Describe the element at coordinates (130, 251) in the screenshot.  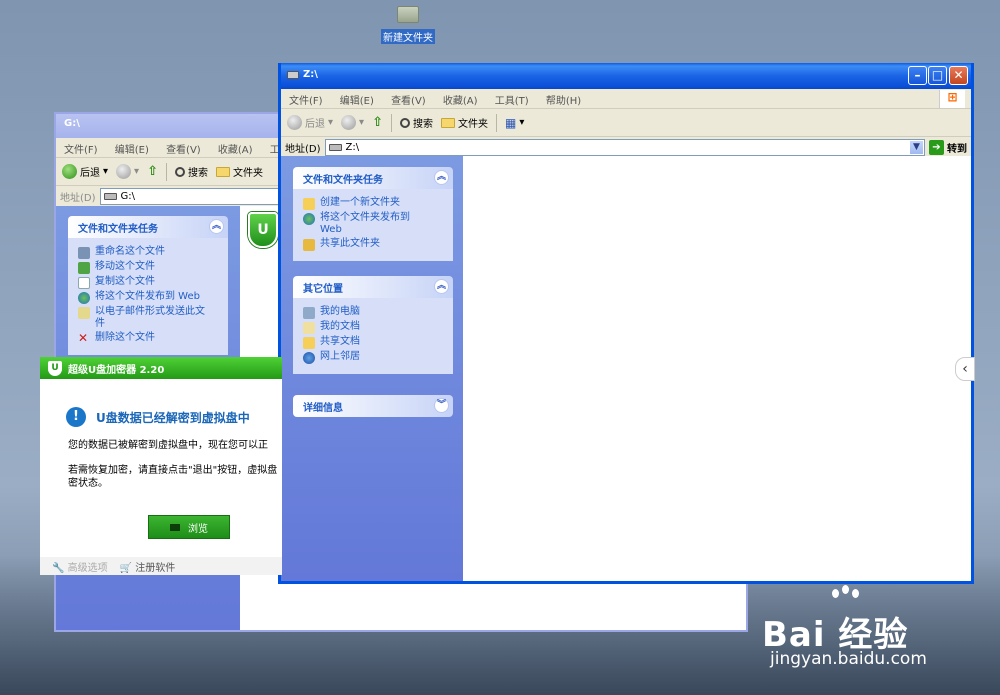
I see `task-label: 重命名这个文件` at that location.